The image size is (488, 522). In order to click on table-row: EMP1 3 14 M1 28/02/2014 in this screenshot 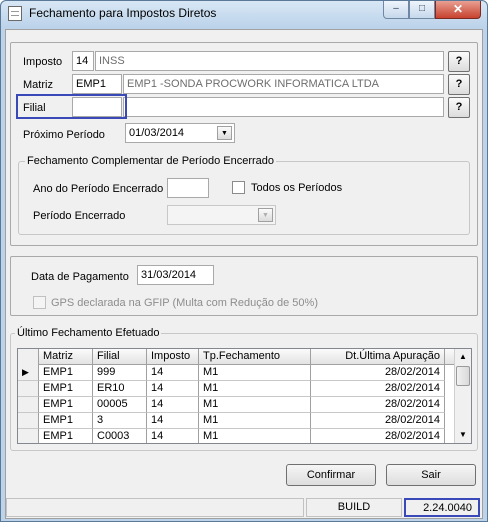, I will do `click(236, 421)`.